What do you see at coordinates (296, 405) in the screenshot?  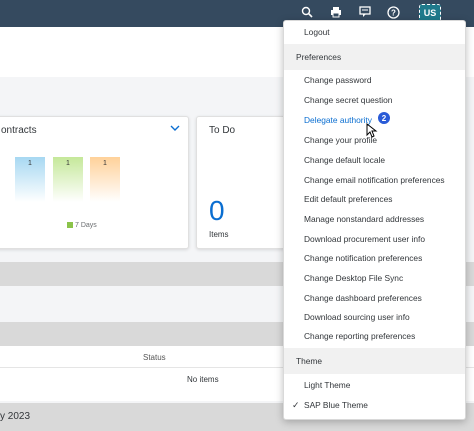 I see `checkmark-icon: ✓` at bounding box center [296, 405].